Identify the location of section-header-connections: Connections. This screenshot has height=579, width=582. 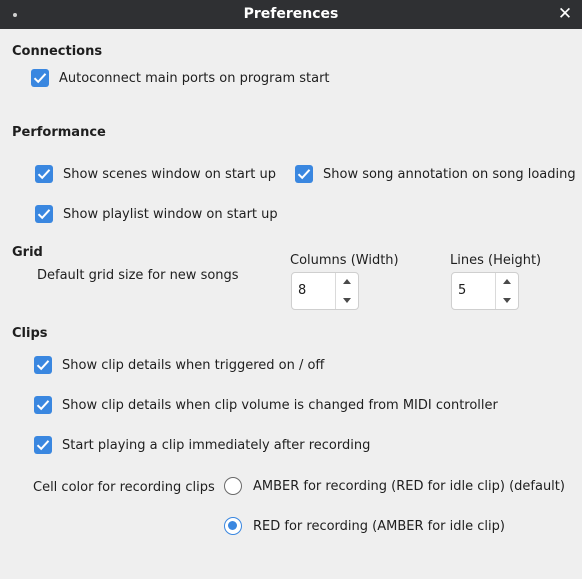
(57, 51).